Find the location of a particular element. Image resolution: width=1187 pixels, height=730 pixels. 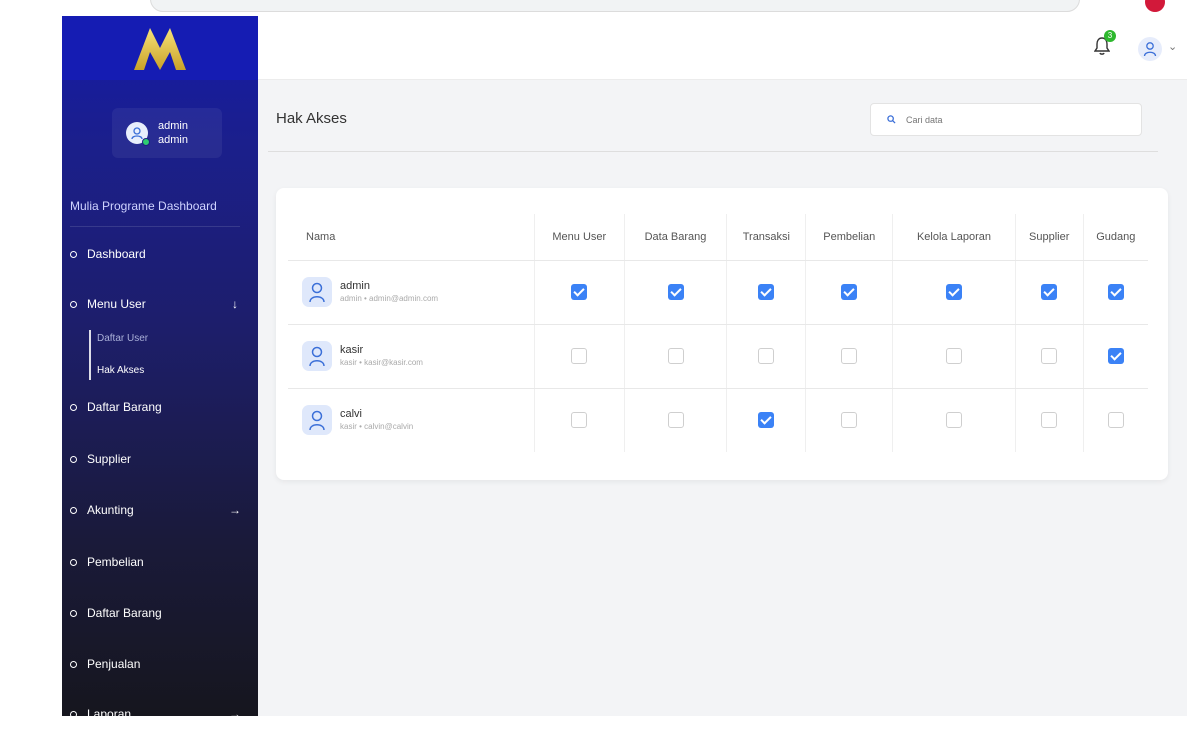

logo is located at coordinates (160, 48).